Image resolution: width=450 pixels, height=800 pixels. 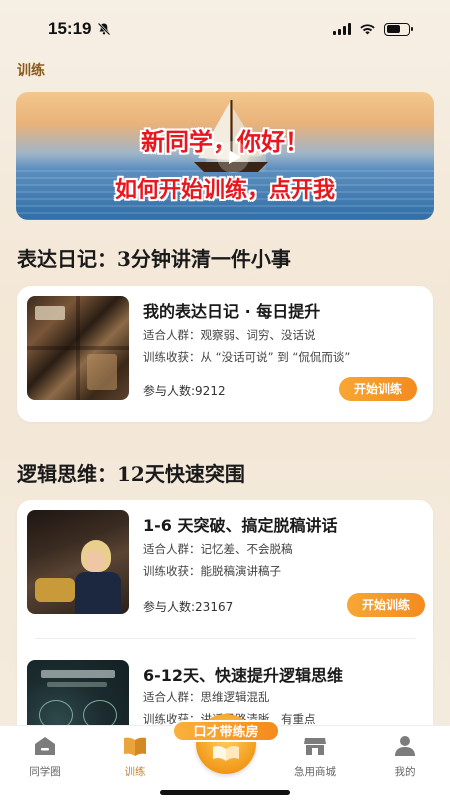 I want to click on tab-label: 急用商城, so click(x=315, y=772).